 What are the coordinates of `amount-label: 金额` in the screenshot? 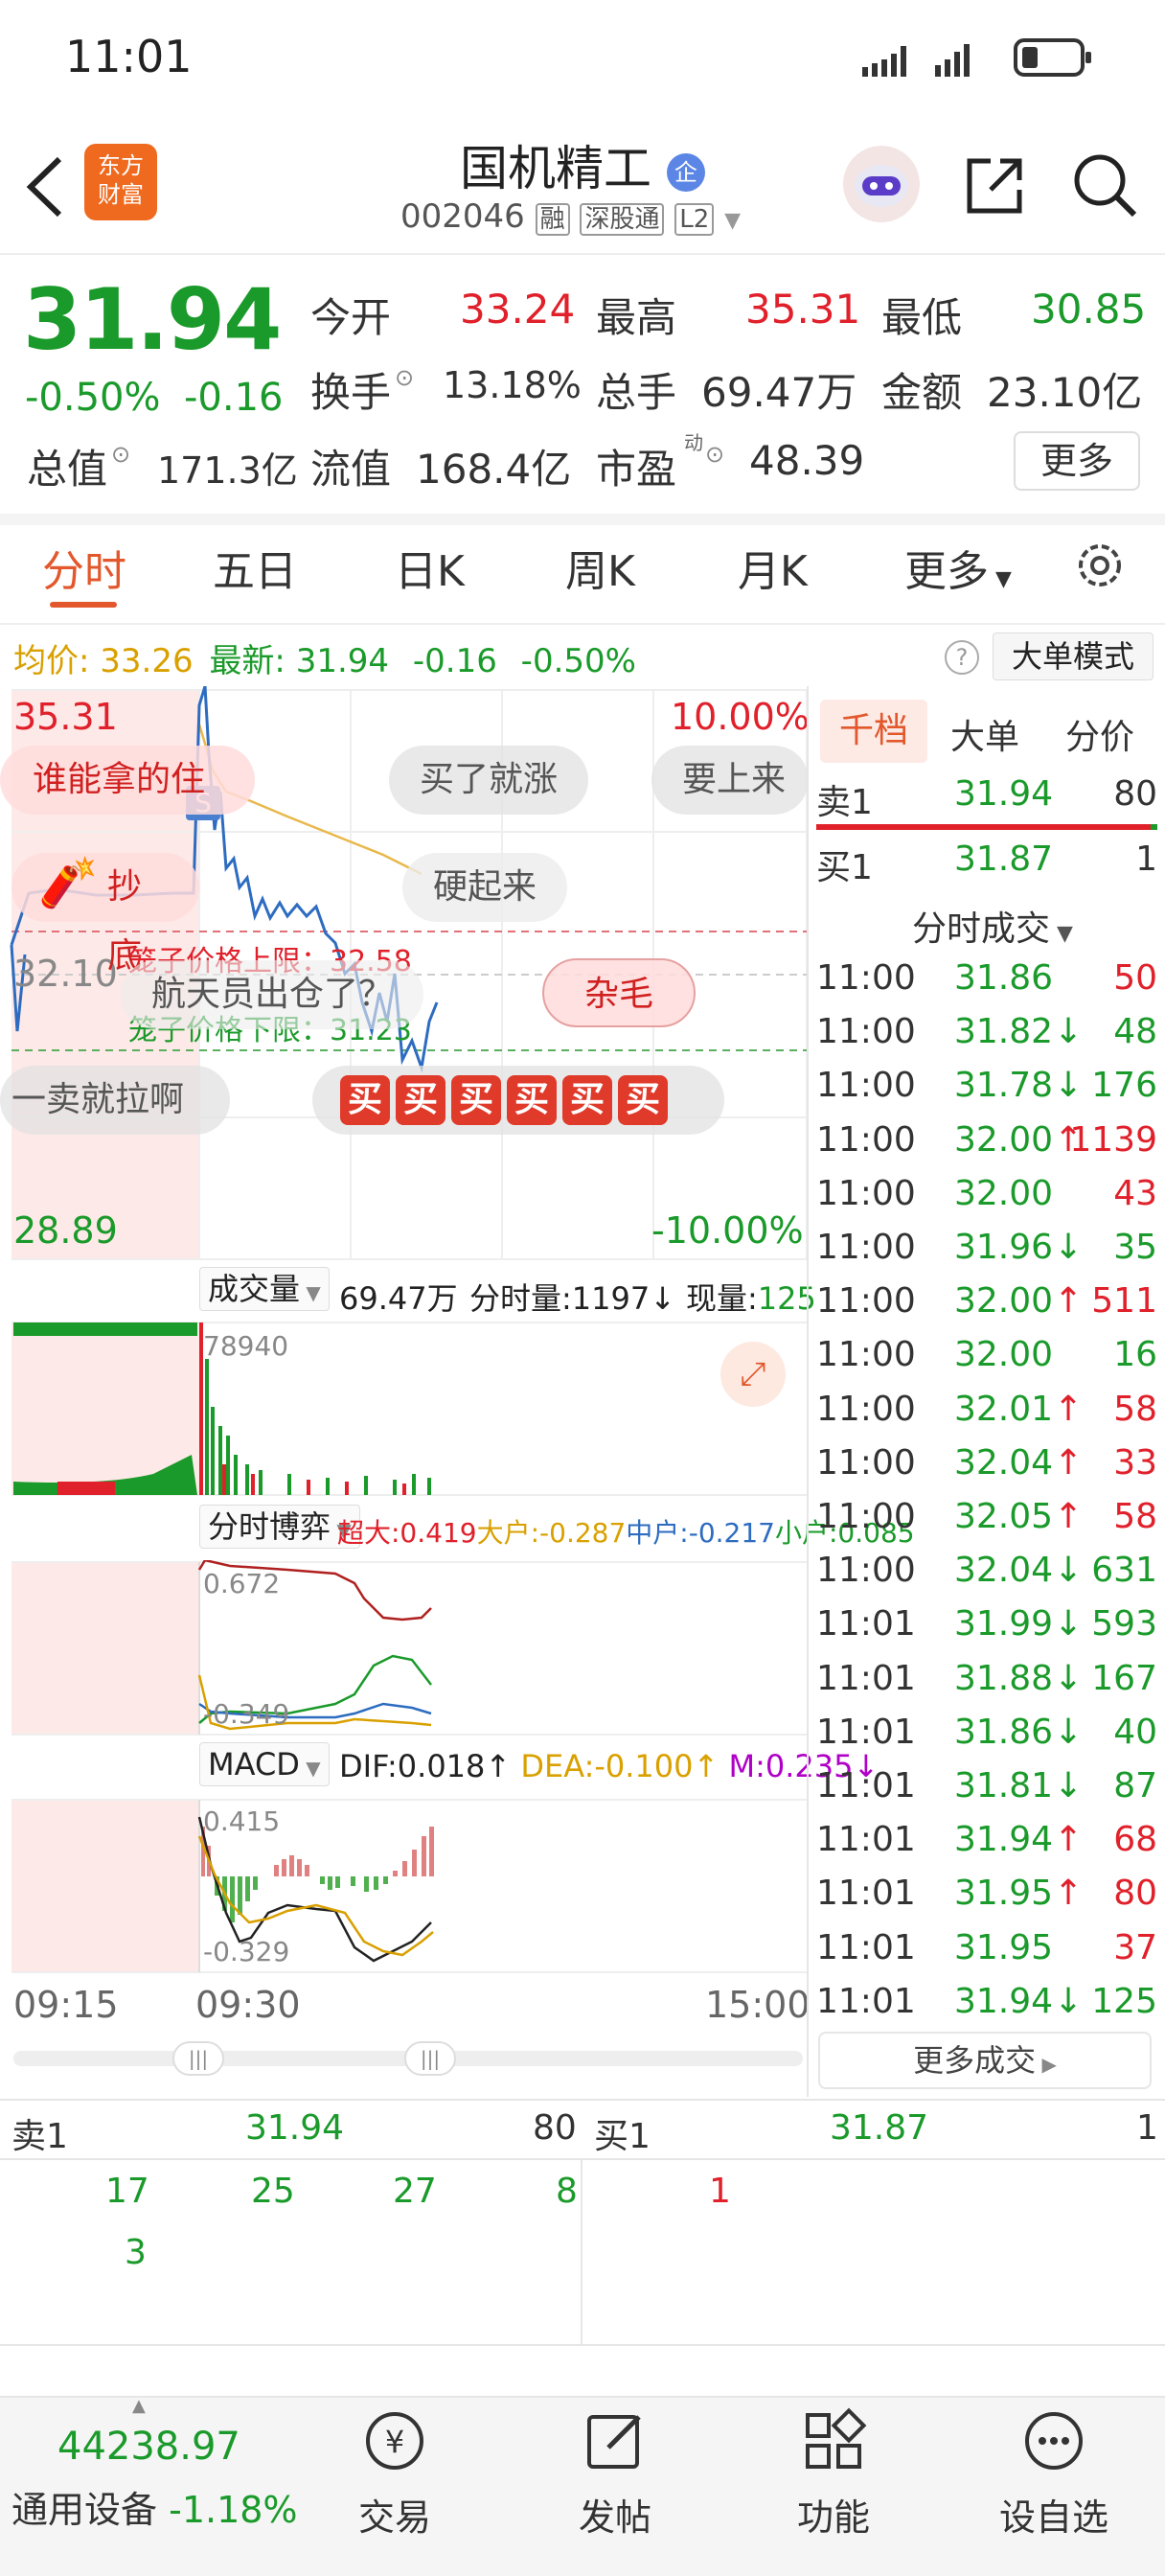 It's located at (922, 392).